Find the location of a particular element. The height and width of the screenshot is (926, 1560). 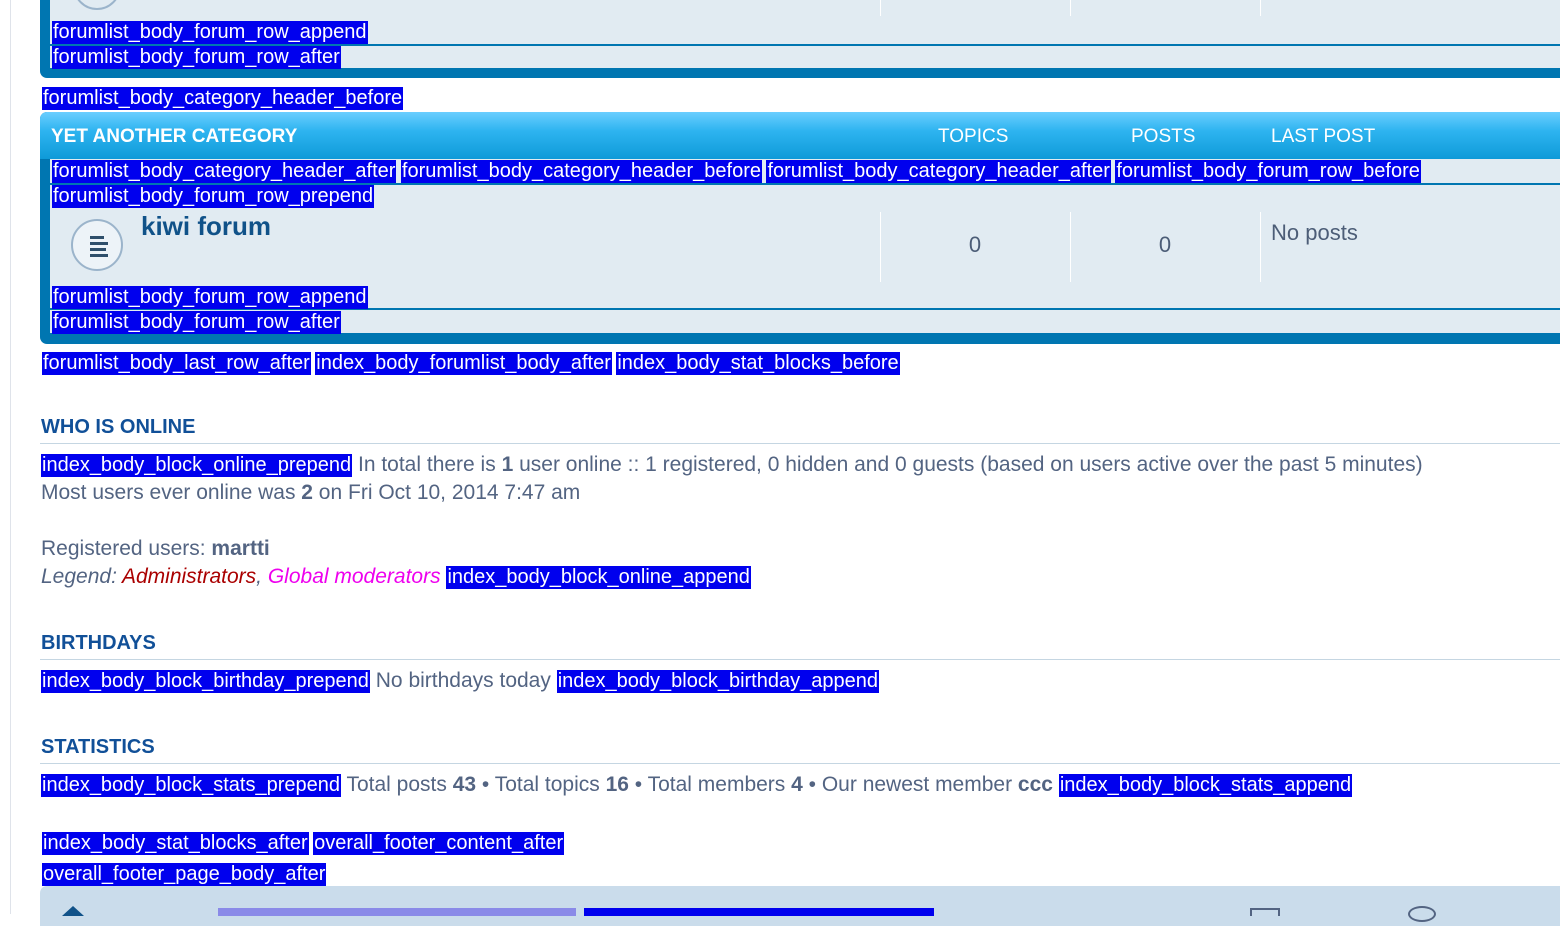

total-posts-value: 43 is located at coordinates (464, 784).